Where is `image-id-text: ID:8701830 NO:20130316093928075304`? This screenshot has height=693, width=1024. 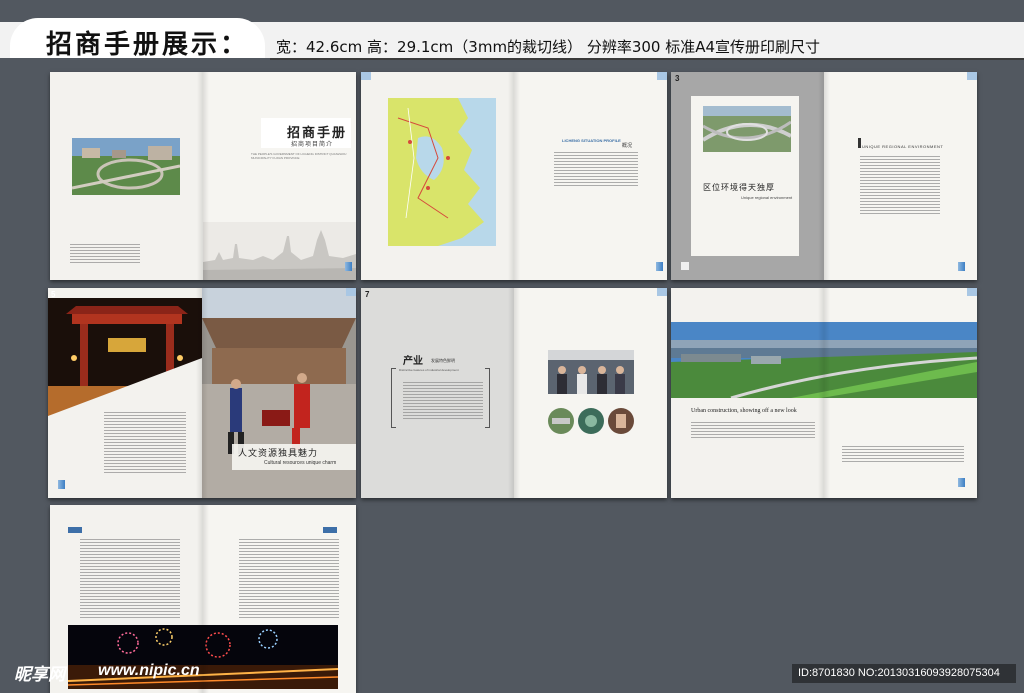
image-id-text: ID:8701830 NO:20130316093928075304 is located at coordinates (899, 673).